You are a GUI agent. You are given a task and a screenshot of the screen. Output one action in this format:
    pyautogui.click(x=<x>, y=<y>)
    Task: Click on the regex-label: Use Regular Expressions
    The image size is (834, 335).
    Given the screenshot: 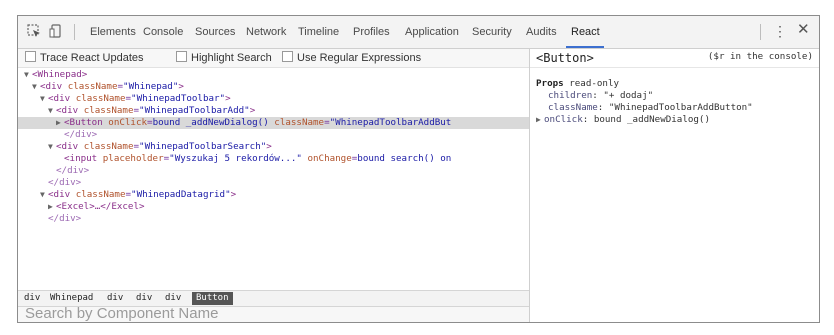 What is the action you would take?
    pyautogui.click(x=359, y=58)
    